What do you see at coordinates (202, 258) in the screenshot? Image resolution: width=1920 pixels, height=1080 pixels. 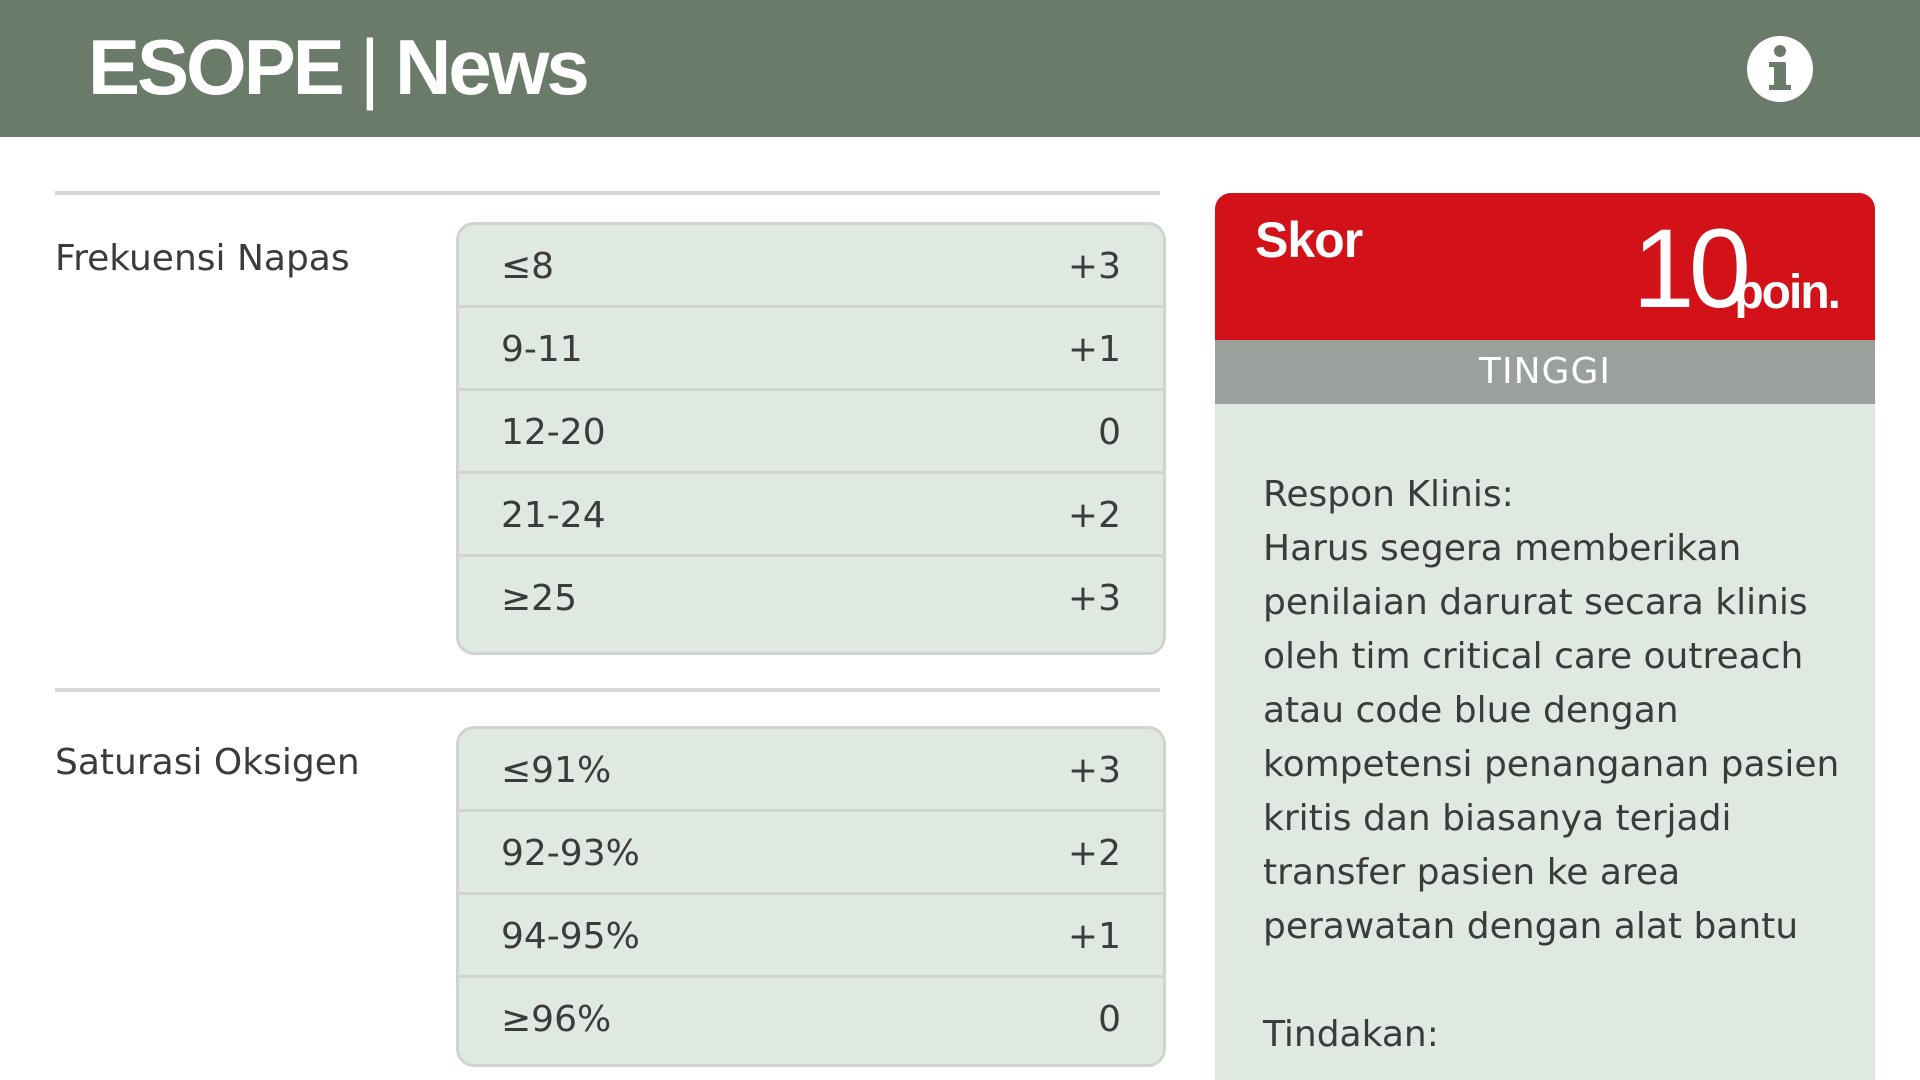 I see `param-label-frekuensi-napas: Frekuensi Napas` at bounding box center [202, 258].